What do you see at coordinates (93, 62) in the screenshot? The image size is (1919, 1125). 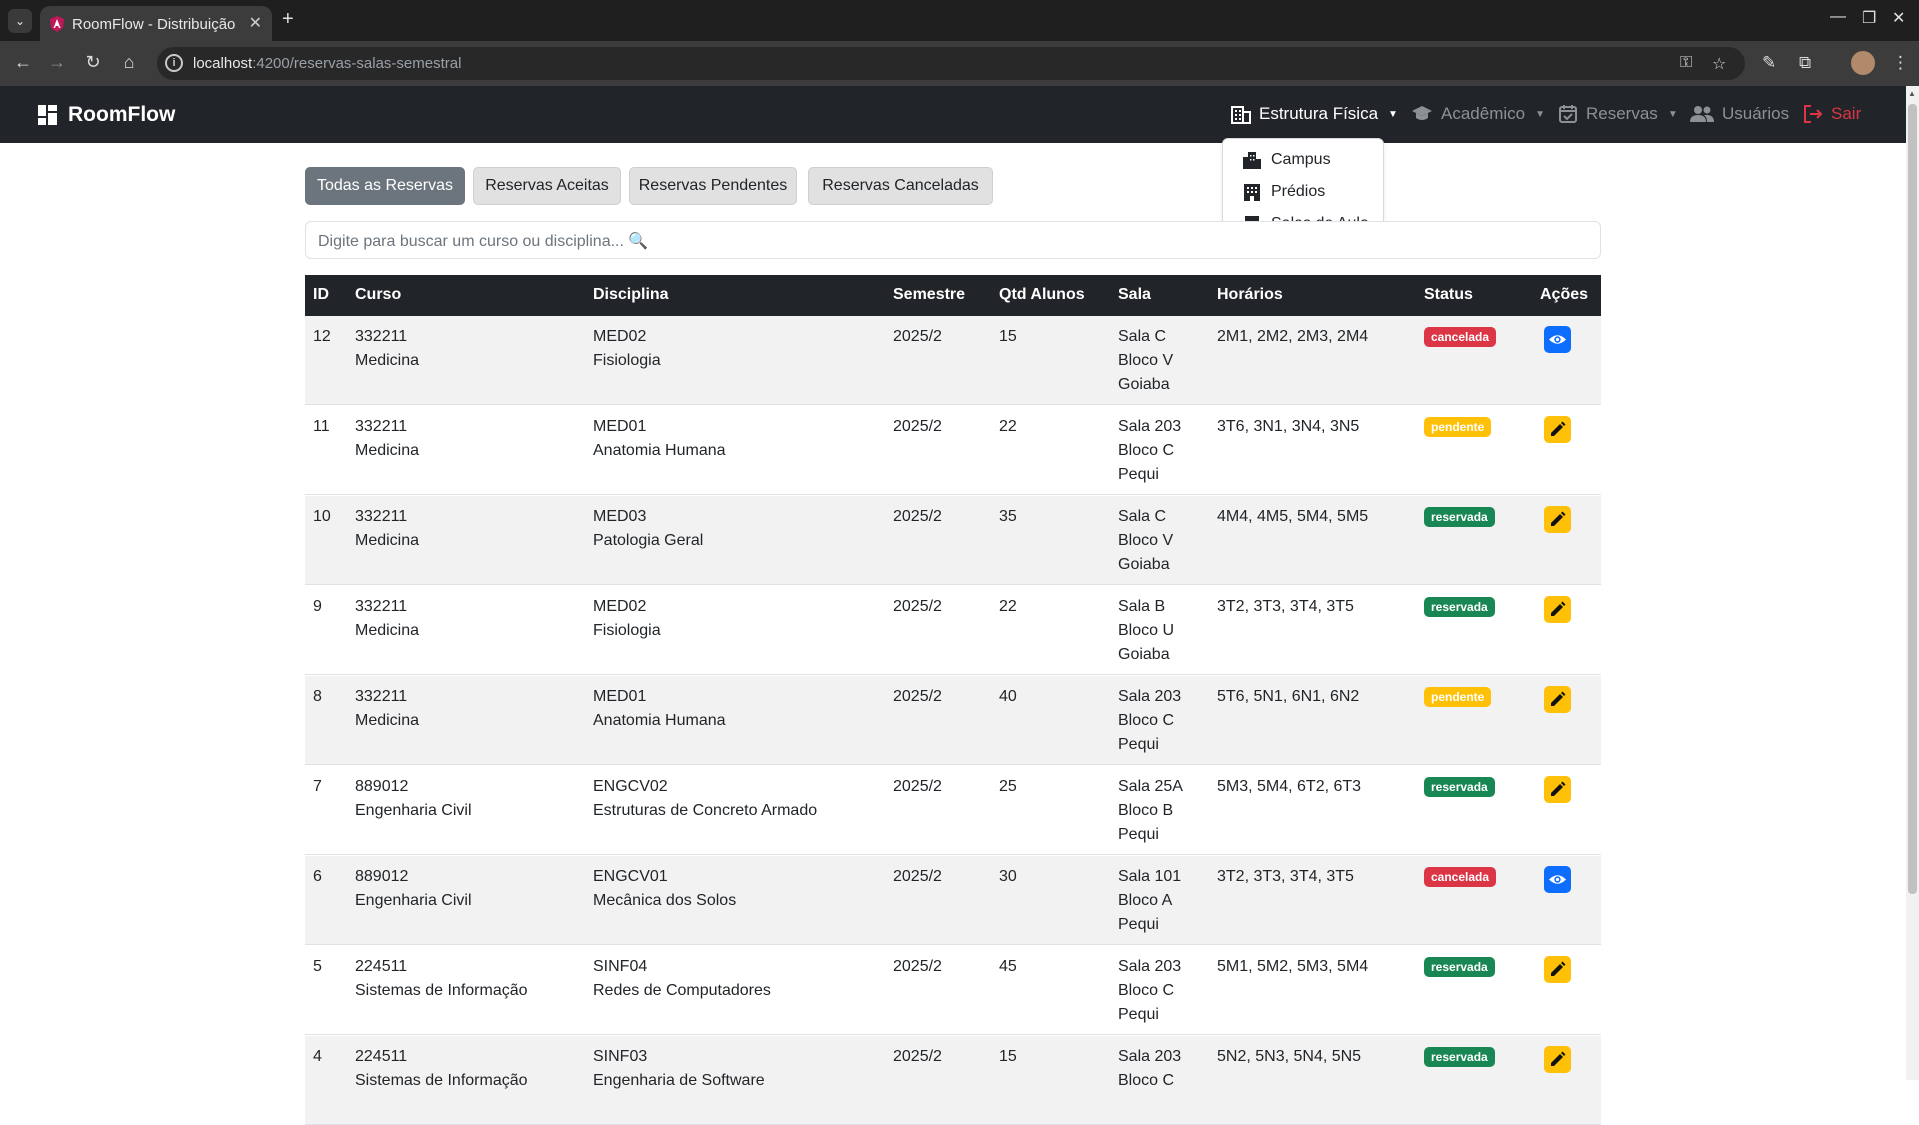 I see `reload-icon: ↻` at bounding box center [93, 62].